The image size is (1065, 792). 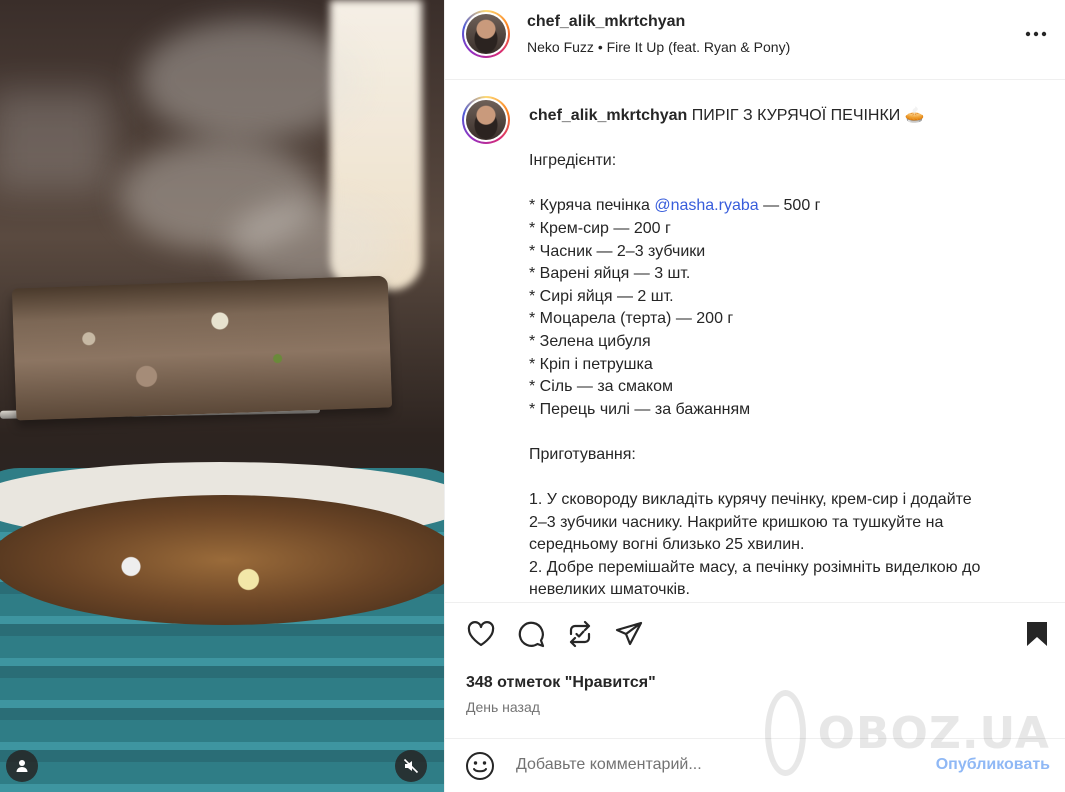 I want to click on post-time: День назад, so click(x=503, y=707).